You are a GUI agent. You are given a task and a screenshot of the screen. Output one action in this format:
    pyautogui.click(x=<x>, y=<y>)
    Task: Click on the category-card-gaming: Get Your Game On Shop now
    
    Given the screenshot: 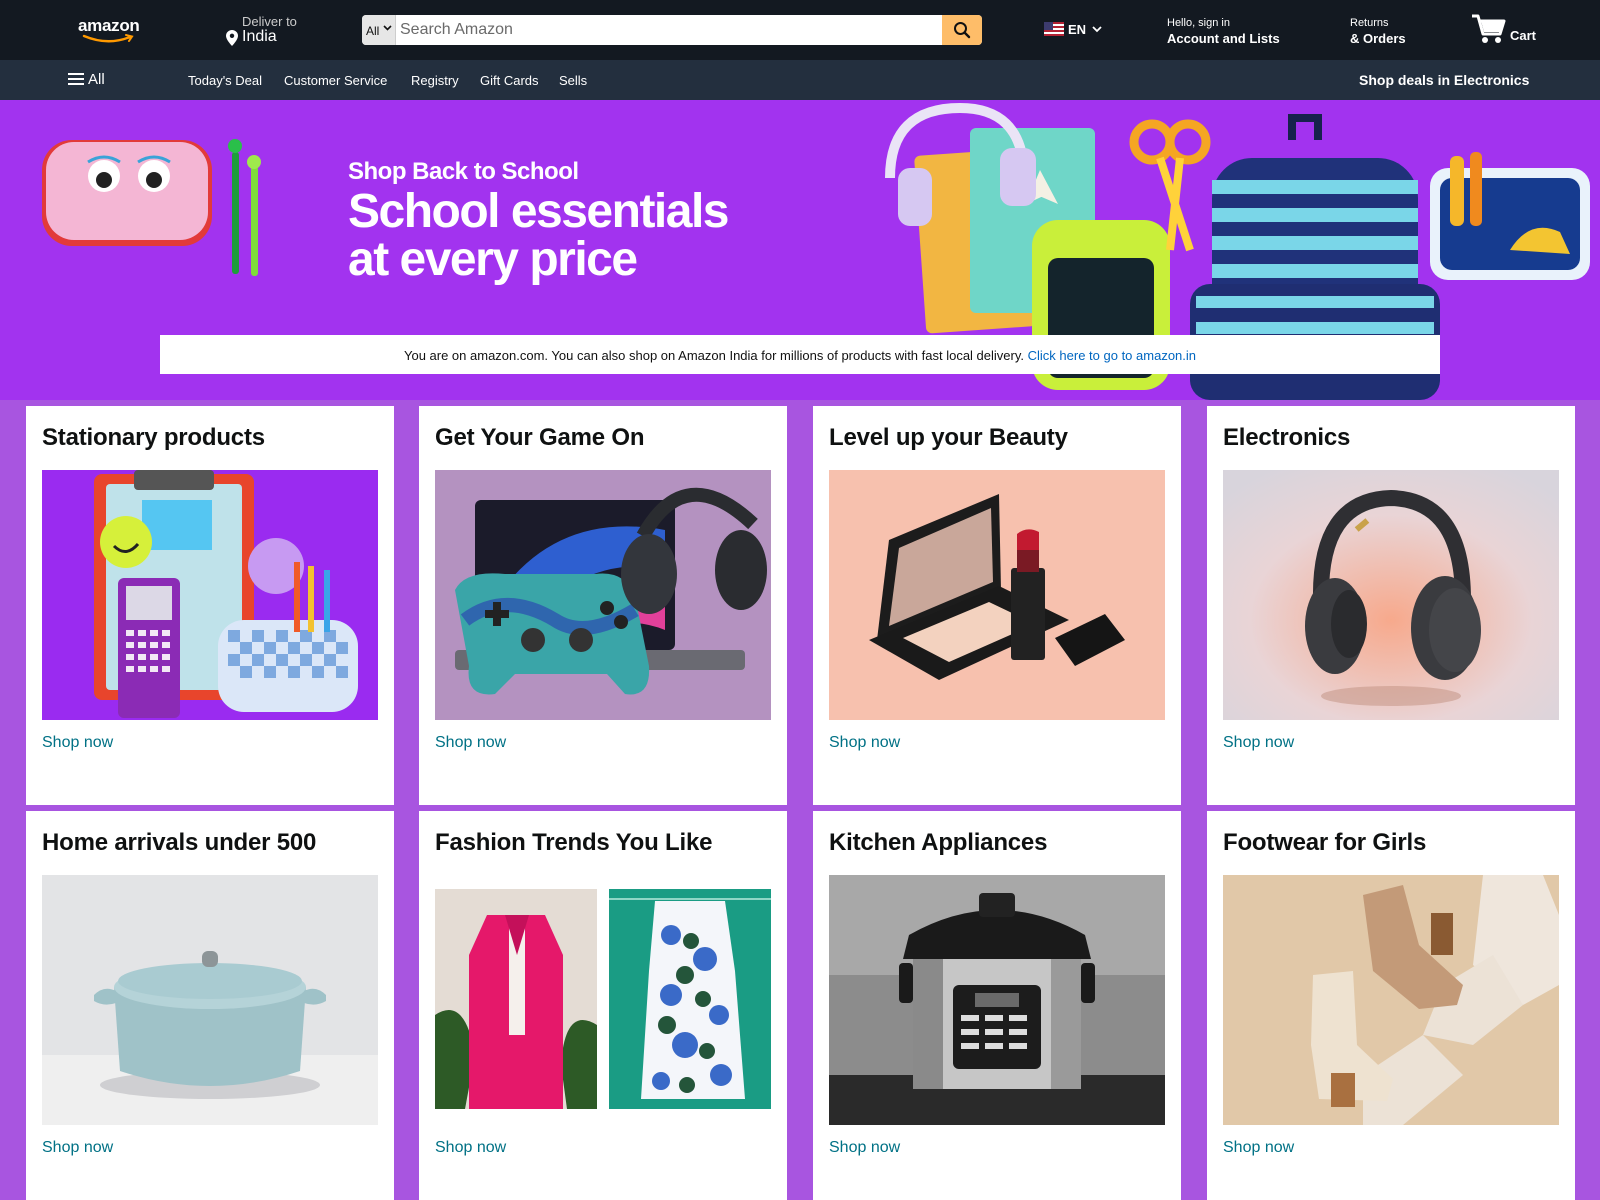 What is the action you would take?
    pyautogui.click(x=603, y=605)
    